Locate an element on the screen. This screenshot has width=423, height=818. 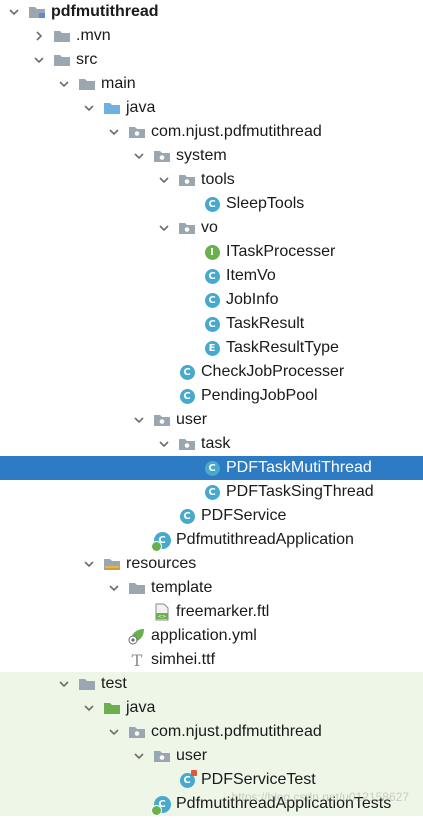
tree-node-label: main is located at coordinates (118, 83).